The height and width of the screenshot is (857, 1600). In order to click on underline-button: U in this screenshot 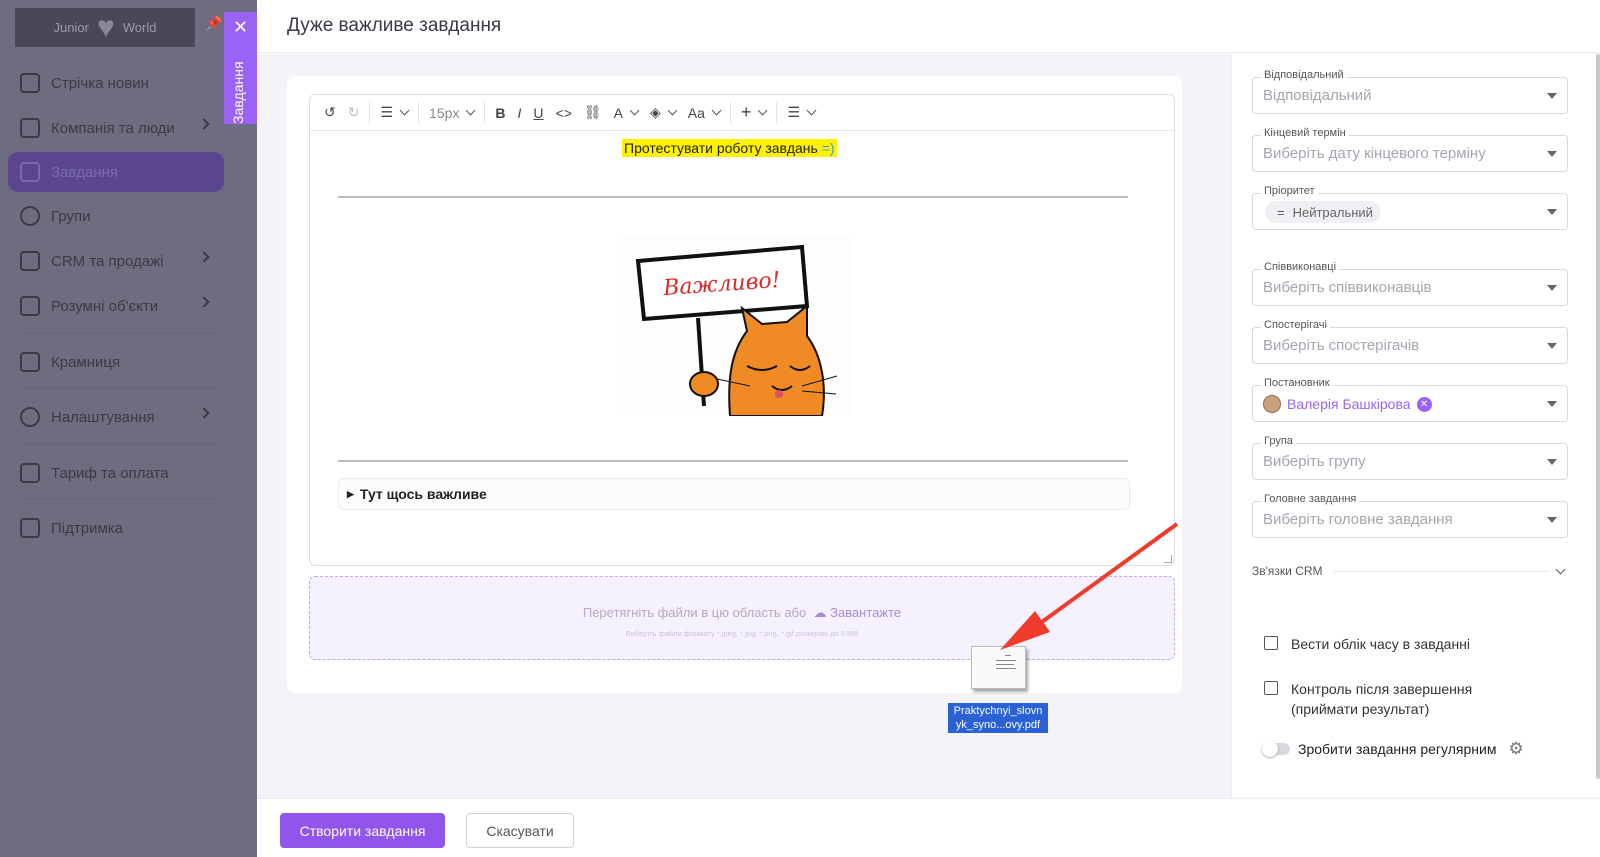, I will do `click(538, 113)`.